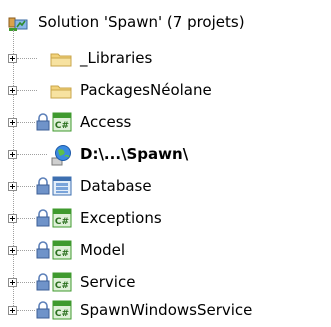  I want to click on tree-item-spawnwindowsservice: C# SpawnWindowsService, so click(165, 310).